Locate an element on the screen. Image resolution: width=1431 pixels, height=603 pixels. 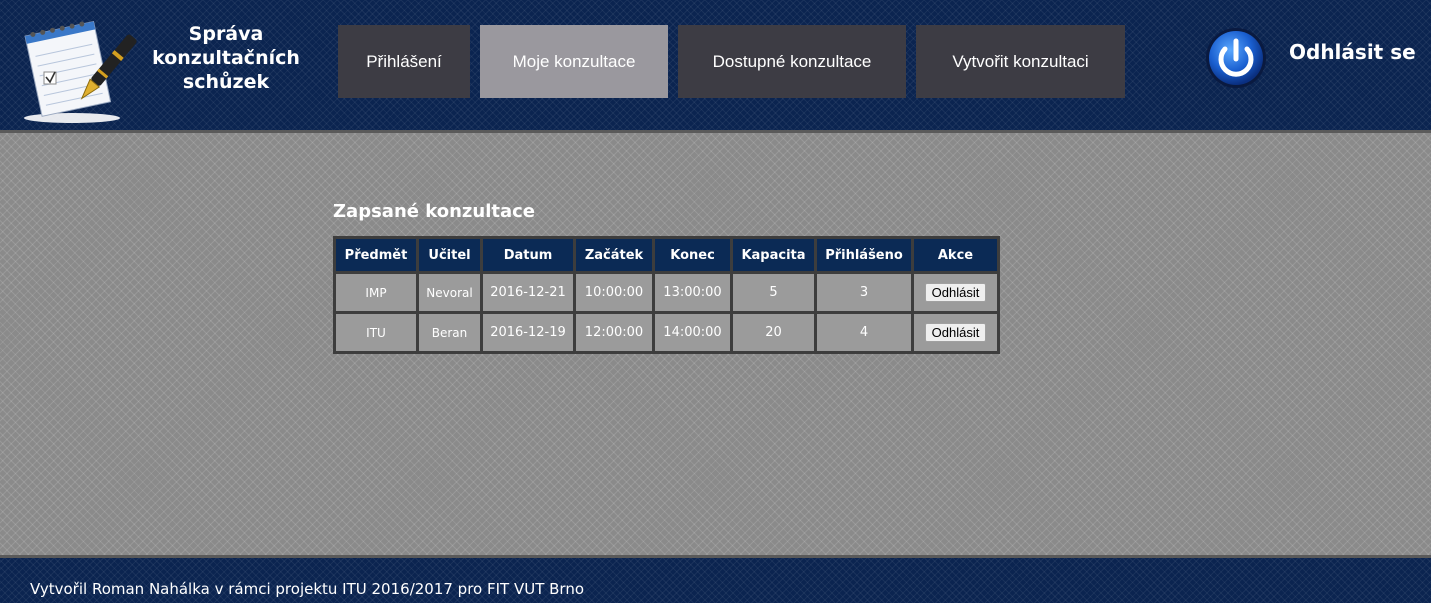
cell-zacatek: 12:00:00 is located at coordinates (614, 332).